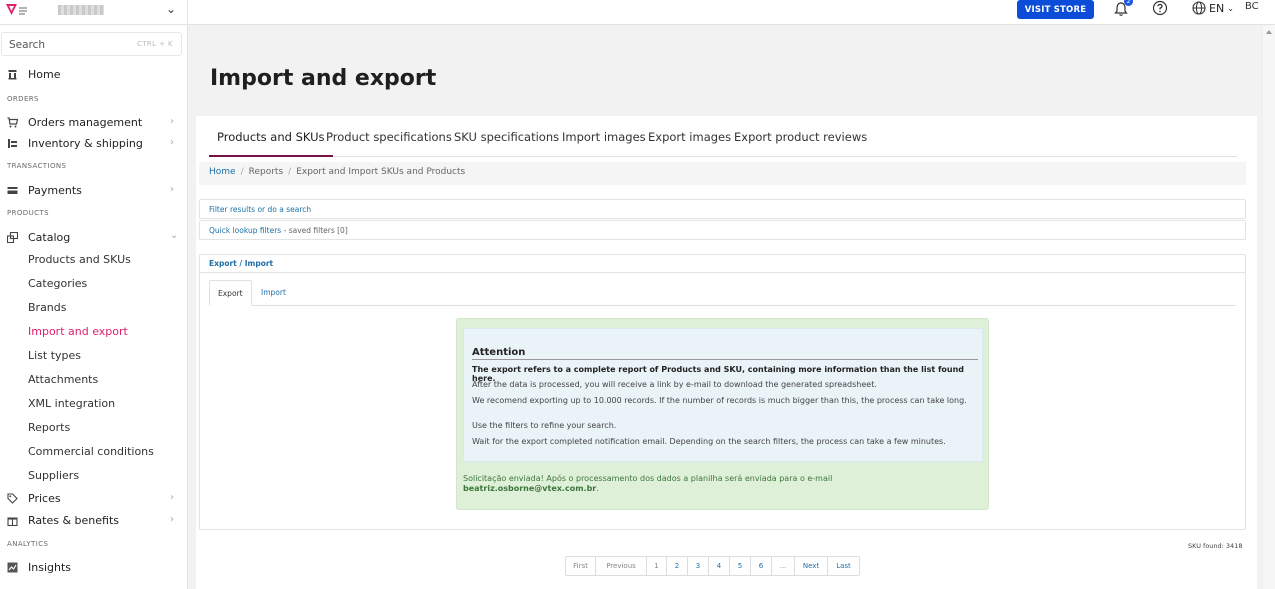 This screenshot has height=589, width=1275. I want to click on account-name-blurred, so click(81, 10).